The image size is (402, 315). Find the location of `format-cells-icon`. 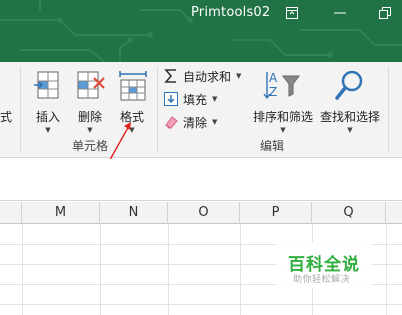

format-cells-icon is located at coordinates (133, 86).